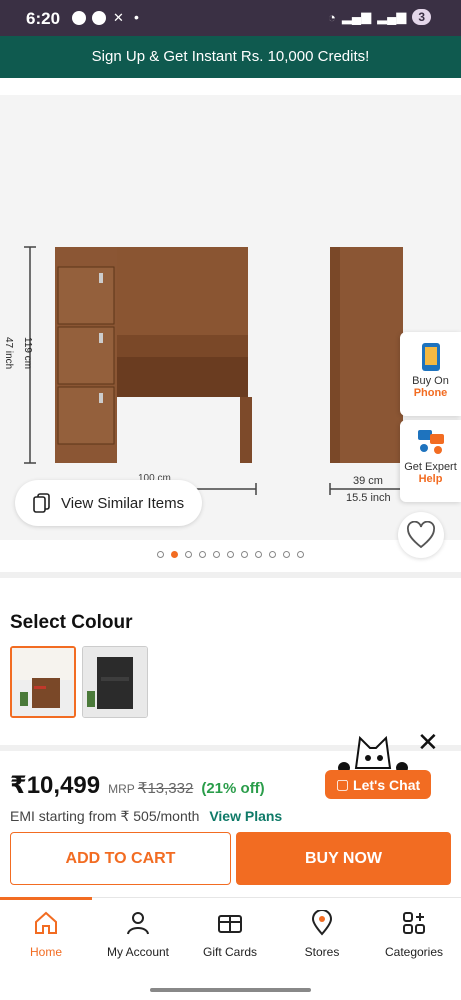 The image size is (461, 1000). I want to click on mrp-label: MRP, so click(121, 789).